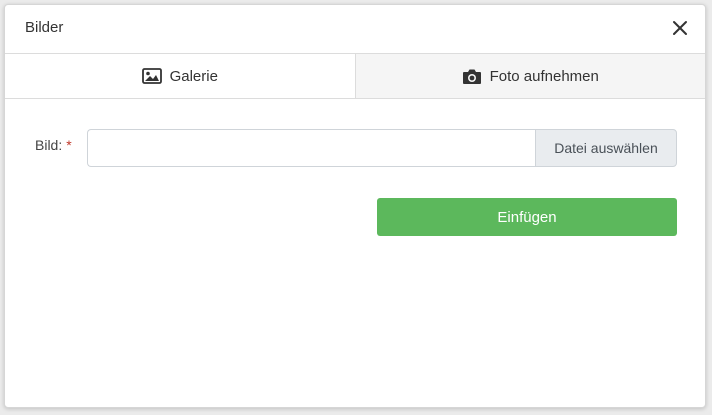 This screenshot has width=712, height=415. Describe the element at coordinates (472, 76) in the screenshot. I see `camera-icon` at that location.